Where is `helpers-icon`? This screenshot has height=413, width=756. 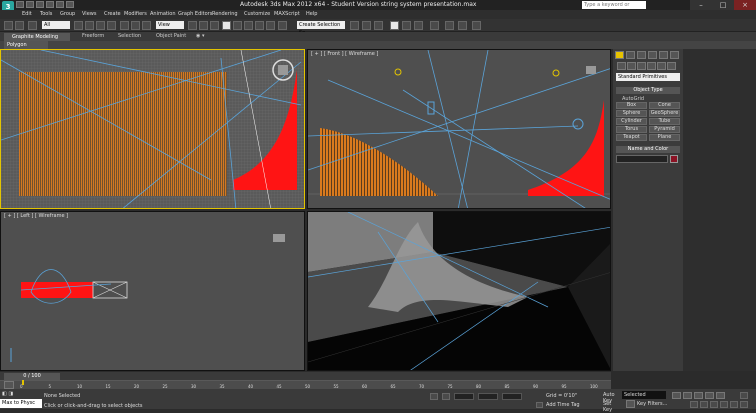 helpers-icon is located at coordinates (661, 66).